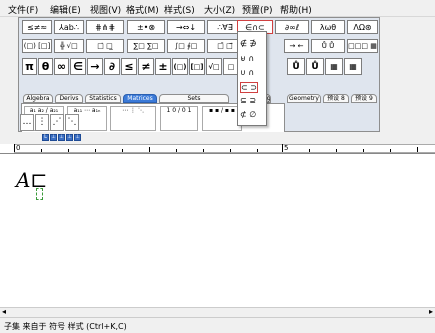 This screenshot has height=333, width=435. What do you see at coordinates (69, 98) in the screenshot?
I see `tab-derivs: Derivs` at bounding box center [69, 98].